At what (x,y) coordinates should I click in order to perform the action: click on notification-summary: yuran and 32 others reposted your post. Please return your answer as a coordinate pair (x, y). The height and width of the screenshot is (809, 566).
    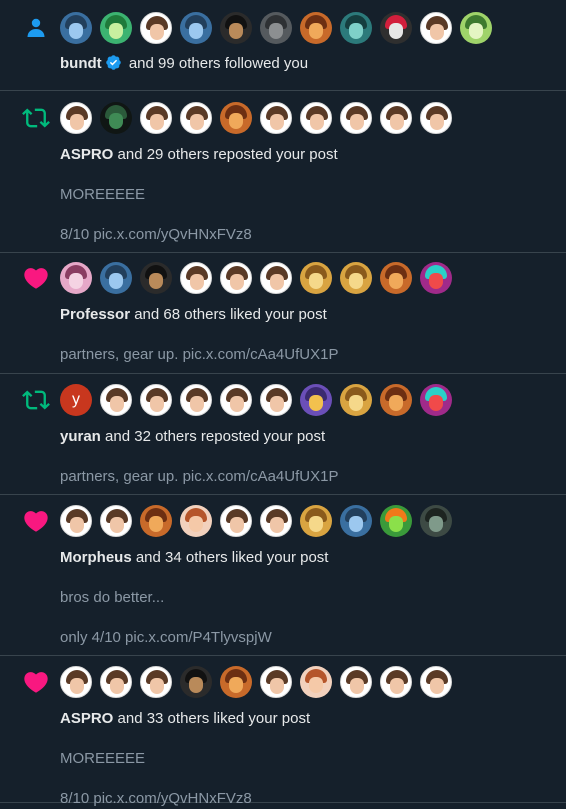
    Looking at the image, I should click on (305, 437).